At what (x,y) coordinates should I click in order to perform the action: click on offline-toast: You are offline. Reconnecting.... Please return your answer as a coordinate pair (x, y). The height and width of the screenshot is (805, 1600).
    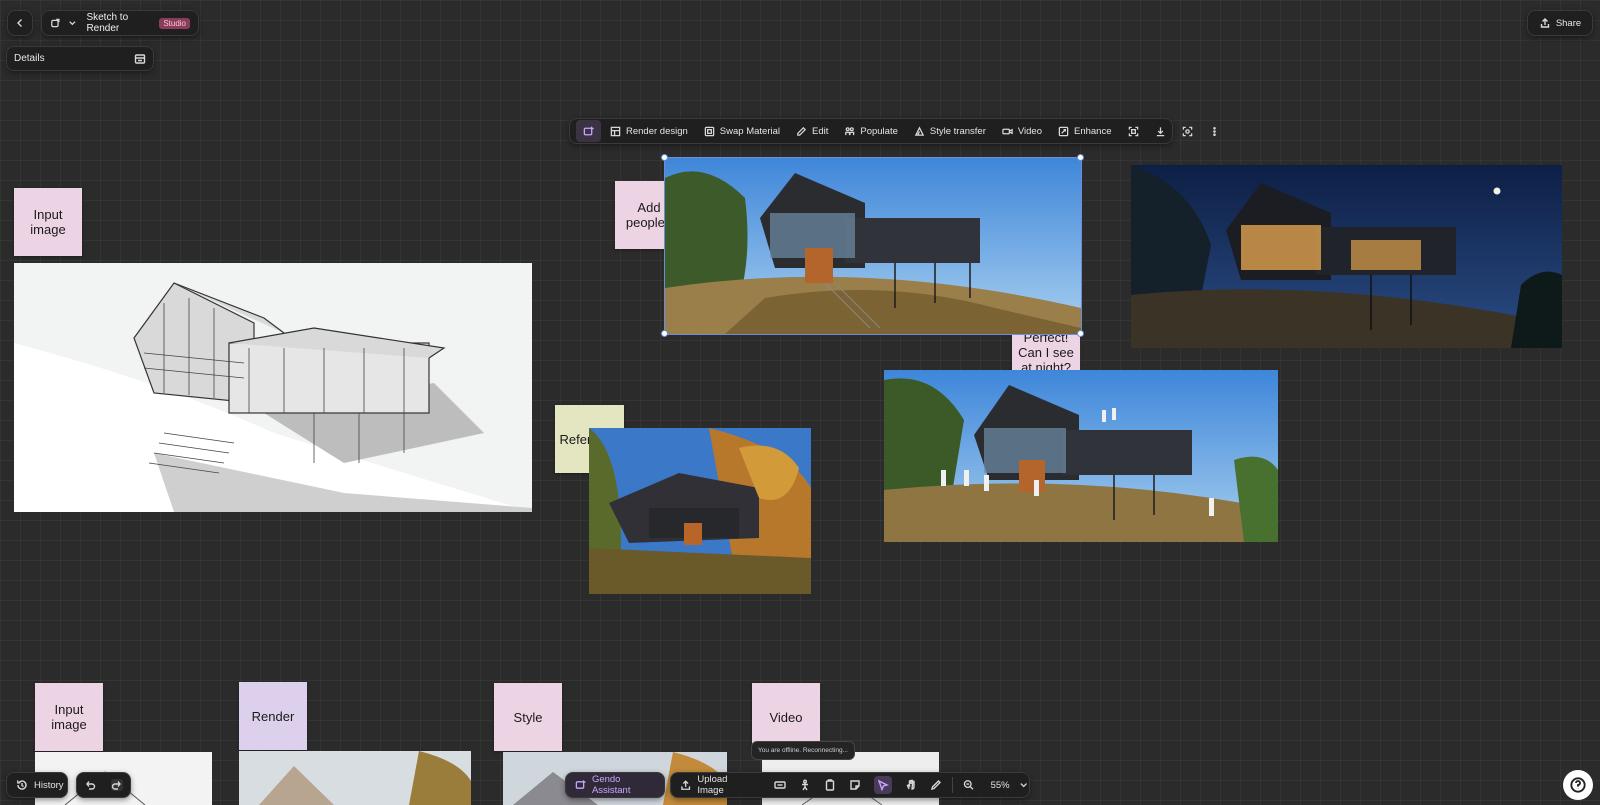
    Looking at the image, I should click on (803, 750).